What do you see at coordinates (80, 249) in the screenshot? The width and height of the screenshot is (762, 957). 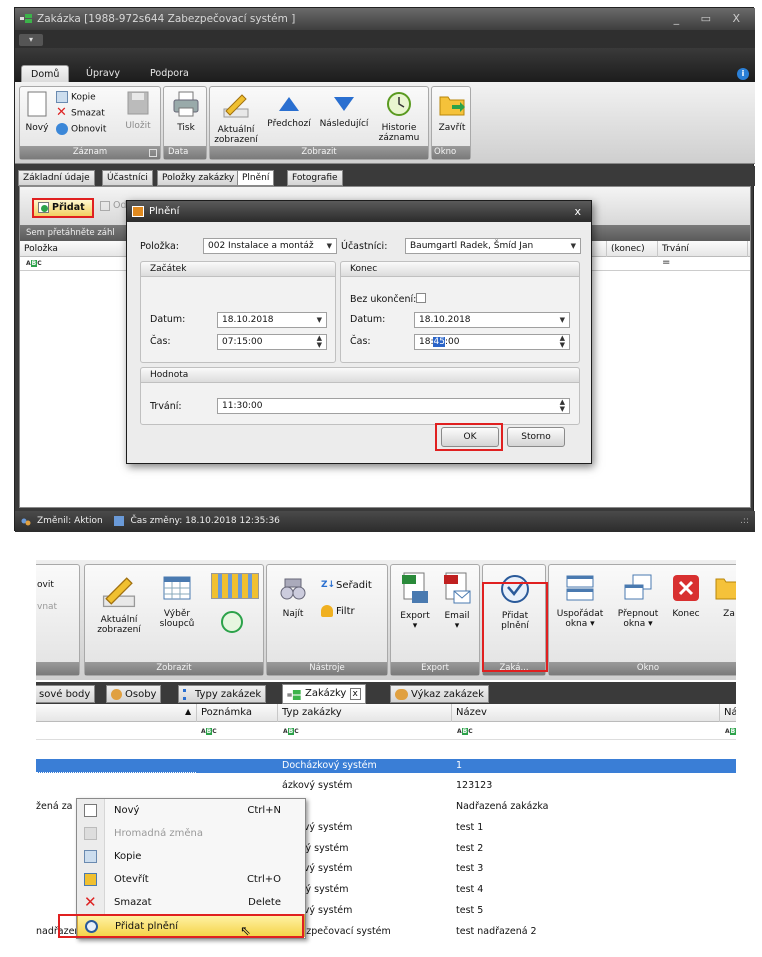 I see `col-polozka: Položka` at bounding box center [80, 249].